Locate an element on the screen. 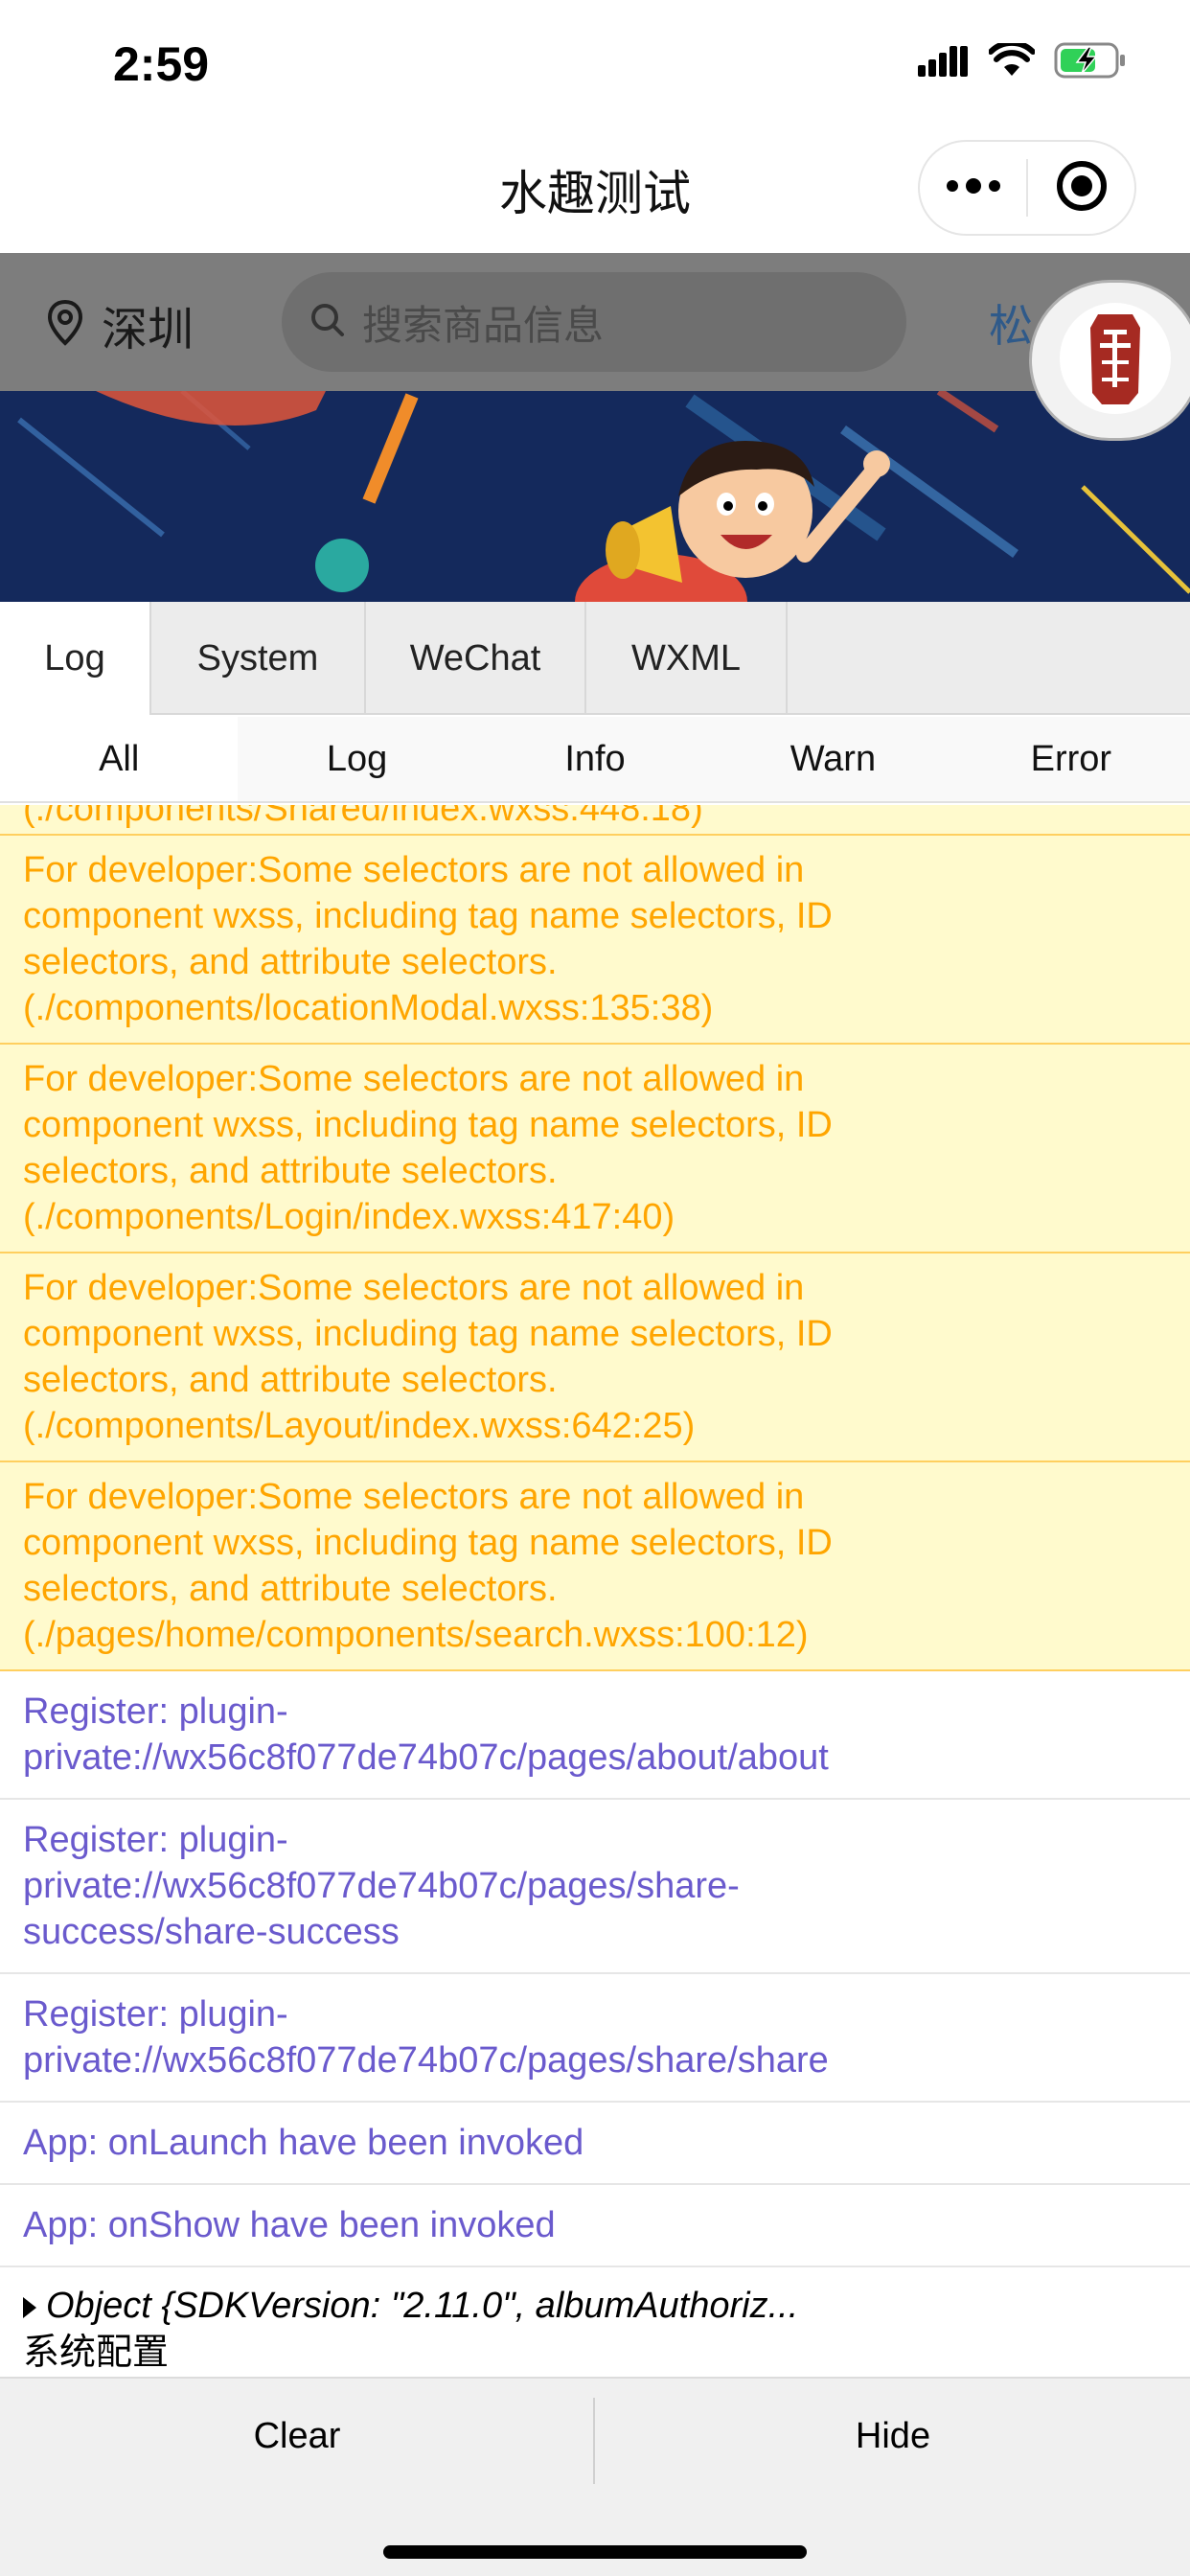 This screenshot has height=2576, width=1190. app-header: 深圳 搜索商品信息 松 is located at coordinates (595, 322).